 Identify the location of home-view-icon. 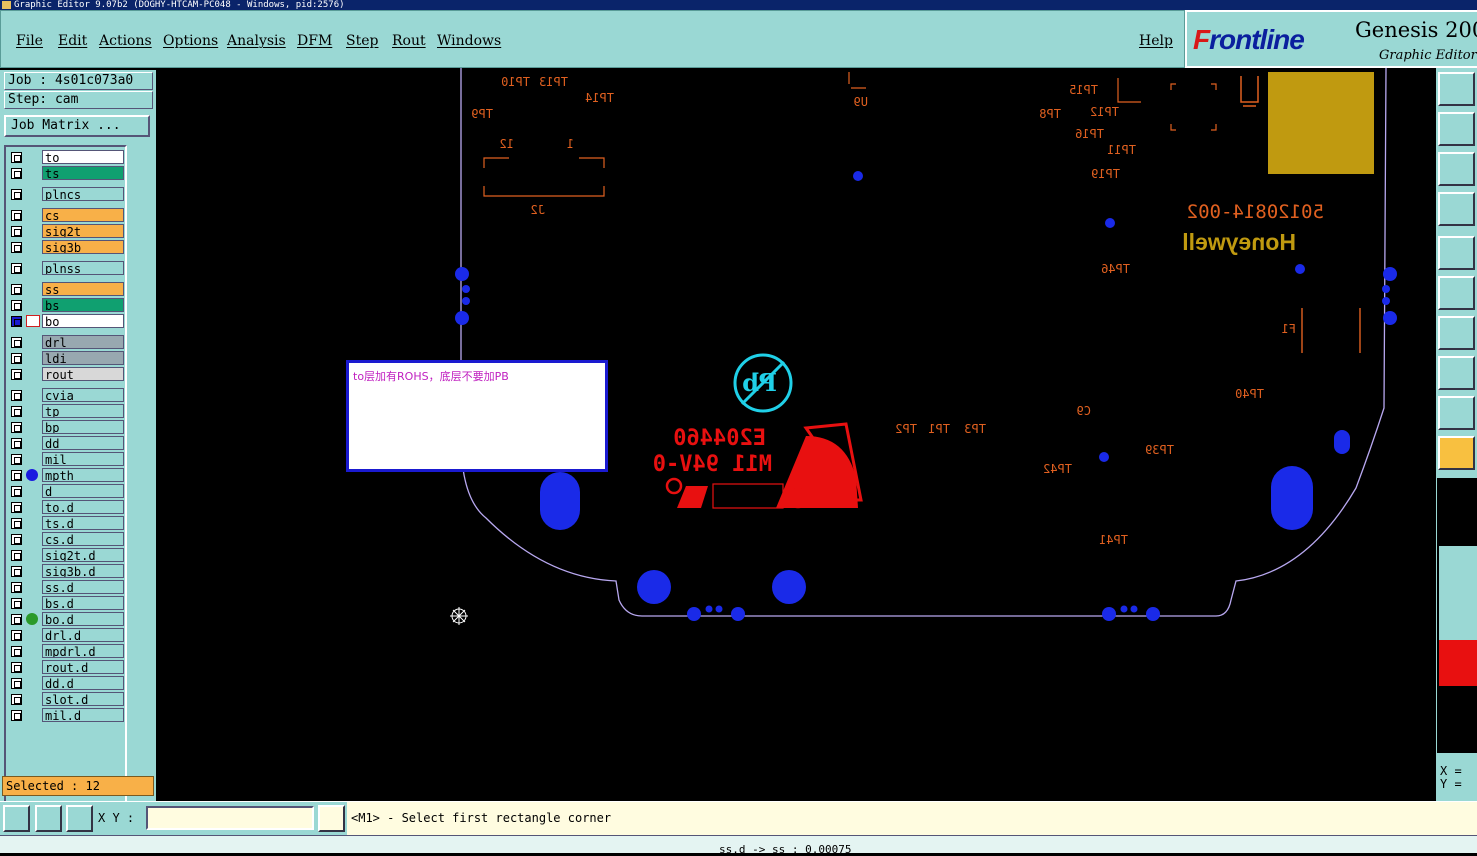
(1456, 89).